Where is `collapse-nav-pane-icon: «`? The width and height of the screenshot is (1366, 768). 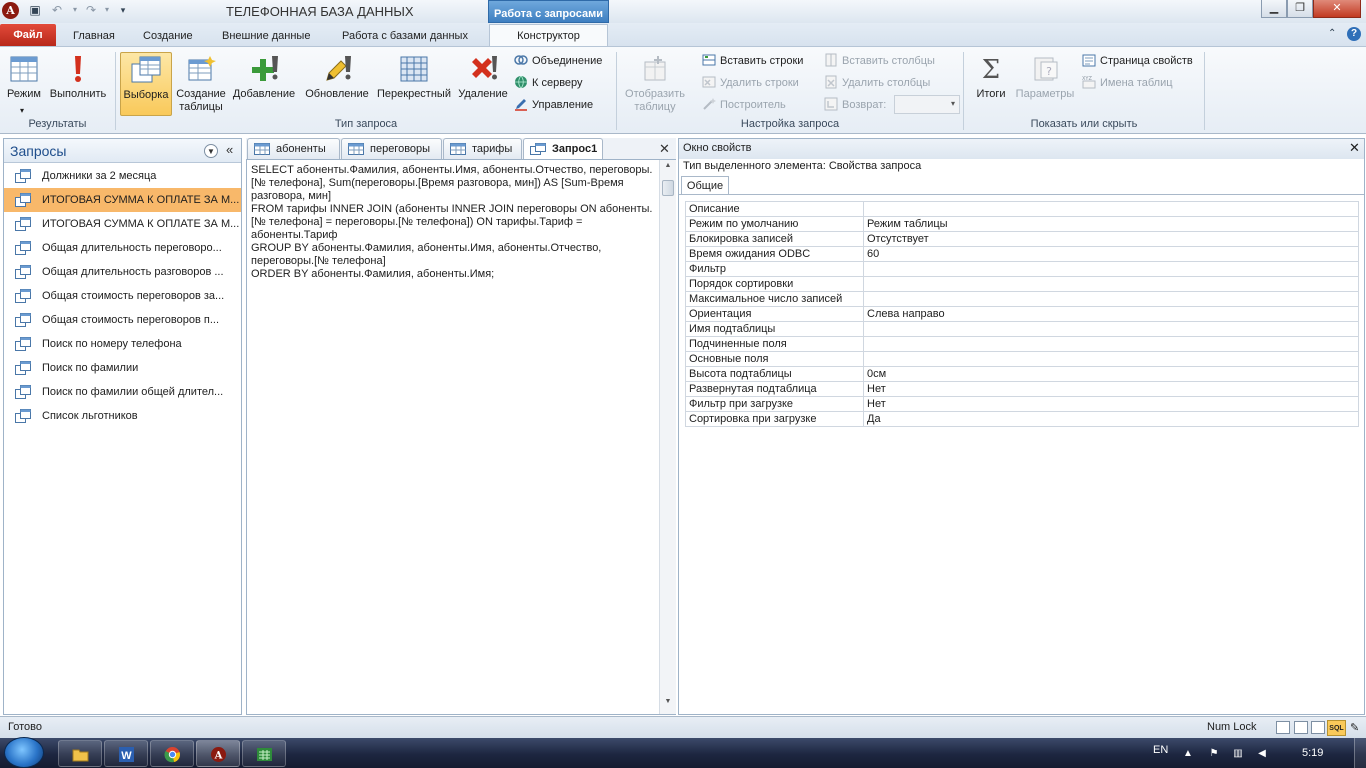
collapse-nav-pane-icon: « is located at coordinates (229, 149).